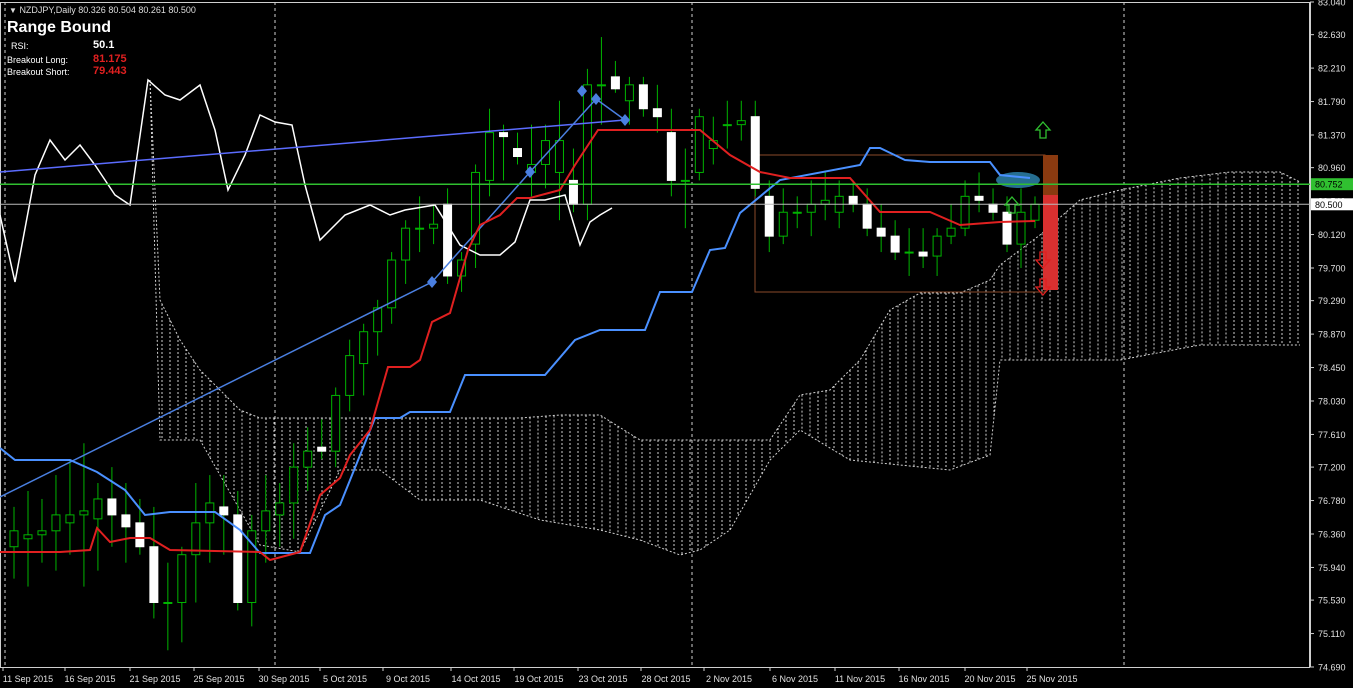 The image size is (1353, 688). I want to click on y-tick-label: 78.450, so click(1332, 368).